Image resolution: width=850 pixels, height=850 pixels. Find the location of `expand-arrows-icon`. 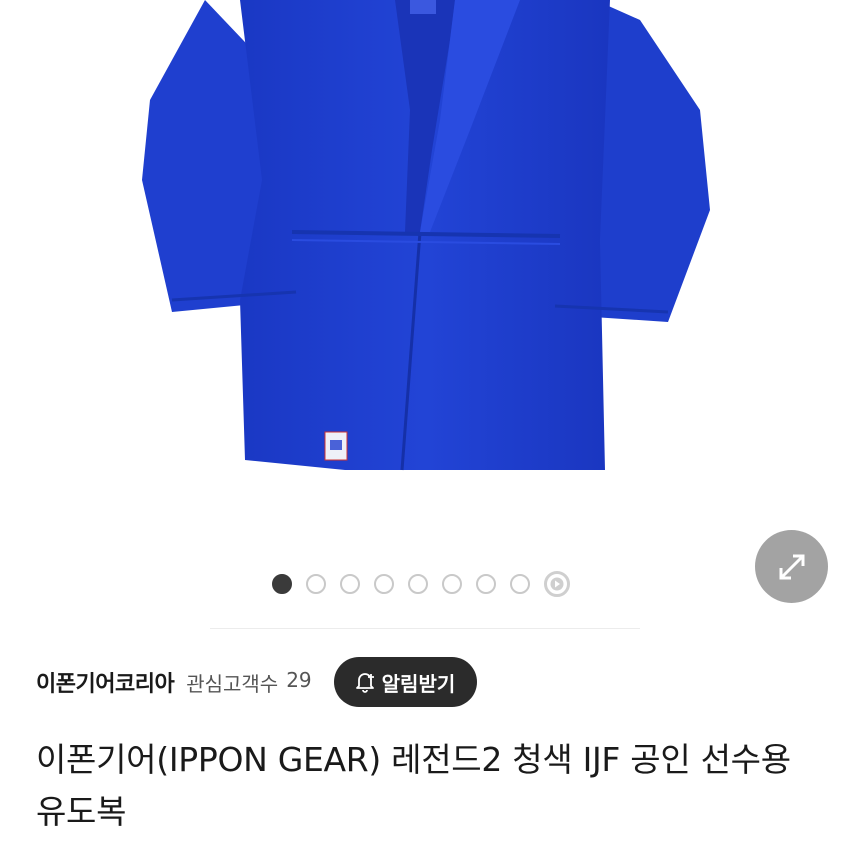

expand-arrows-icon is located at coordinates (791, 566).